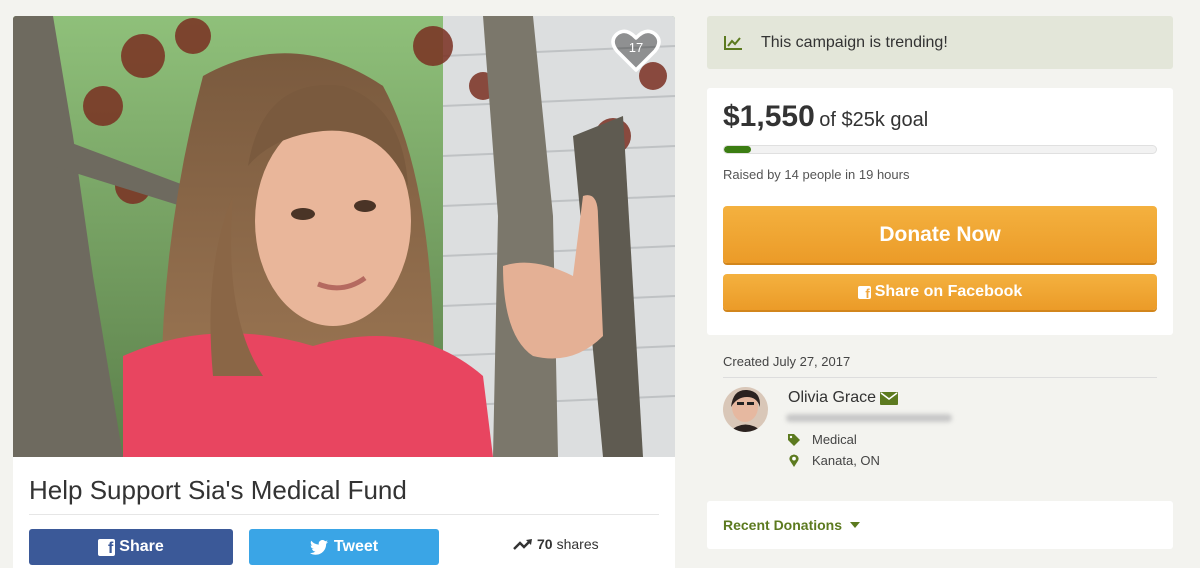  I want to click on envelope-icon, so click(889, 398).